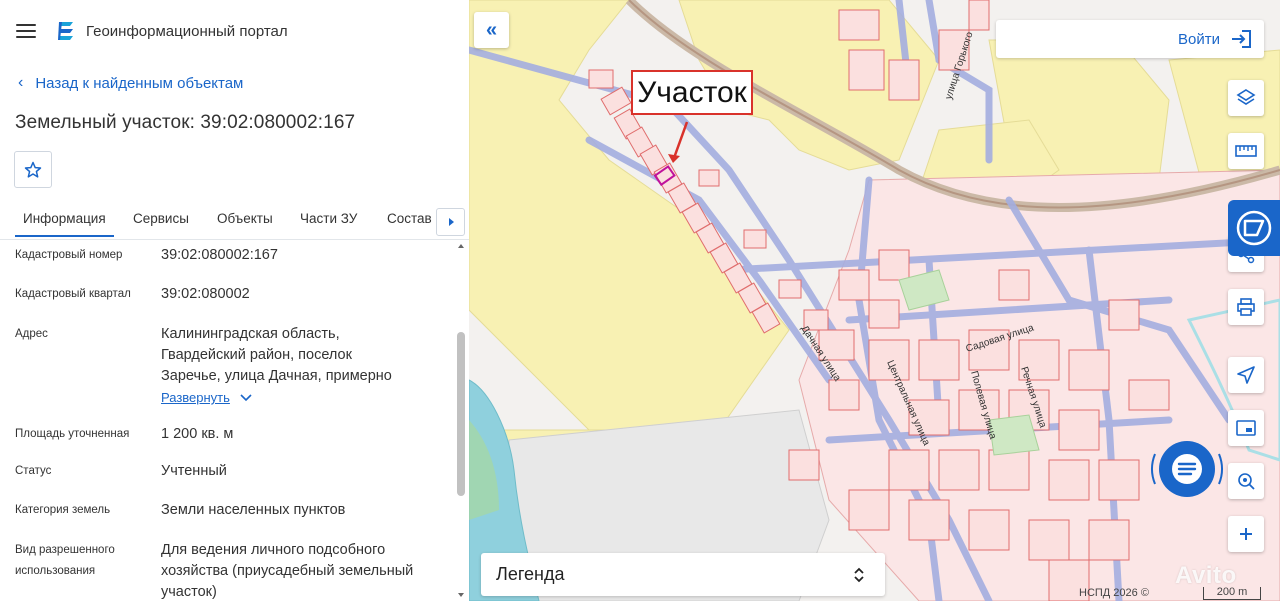  I want to click on info-label: Адрес, so click(31, 334).